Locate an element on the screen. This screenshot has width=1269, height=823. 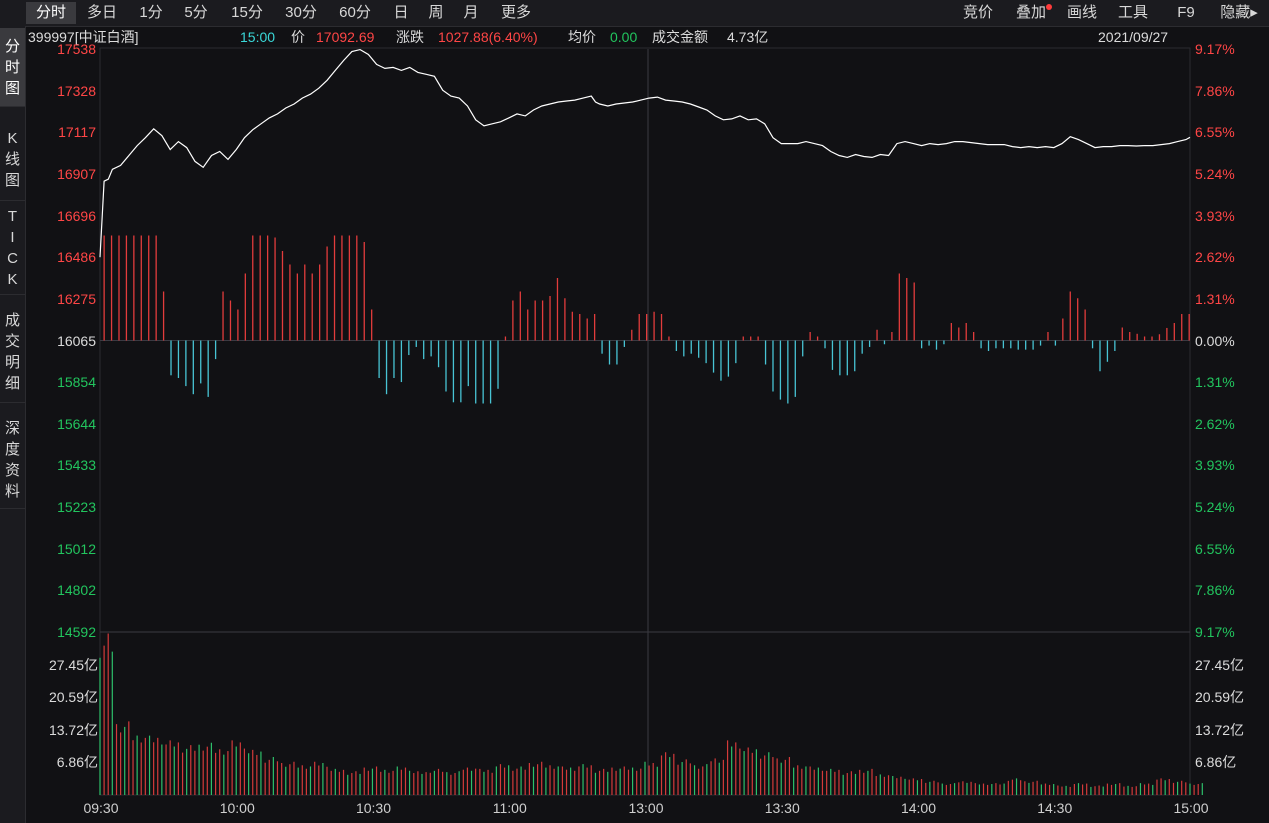
price-tick-label: 16907 is located at coordinates (76, 173).